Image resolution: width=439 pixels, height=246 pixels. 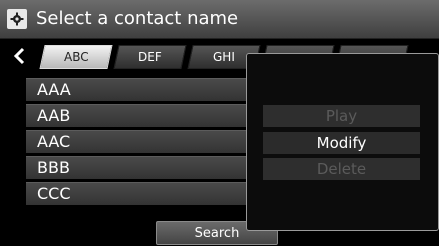 I want to click on modify-button: Modify, so click(x=341, y=143).